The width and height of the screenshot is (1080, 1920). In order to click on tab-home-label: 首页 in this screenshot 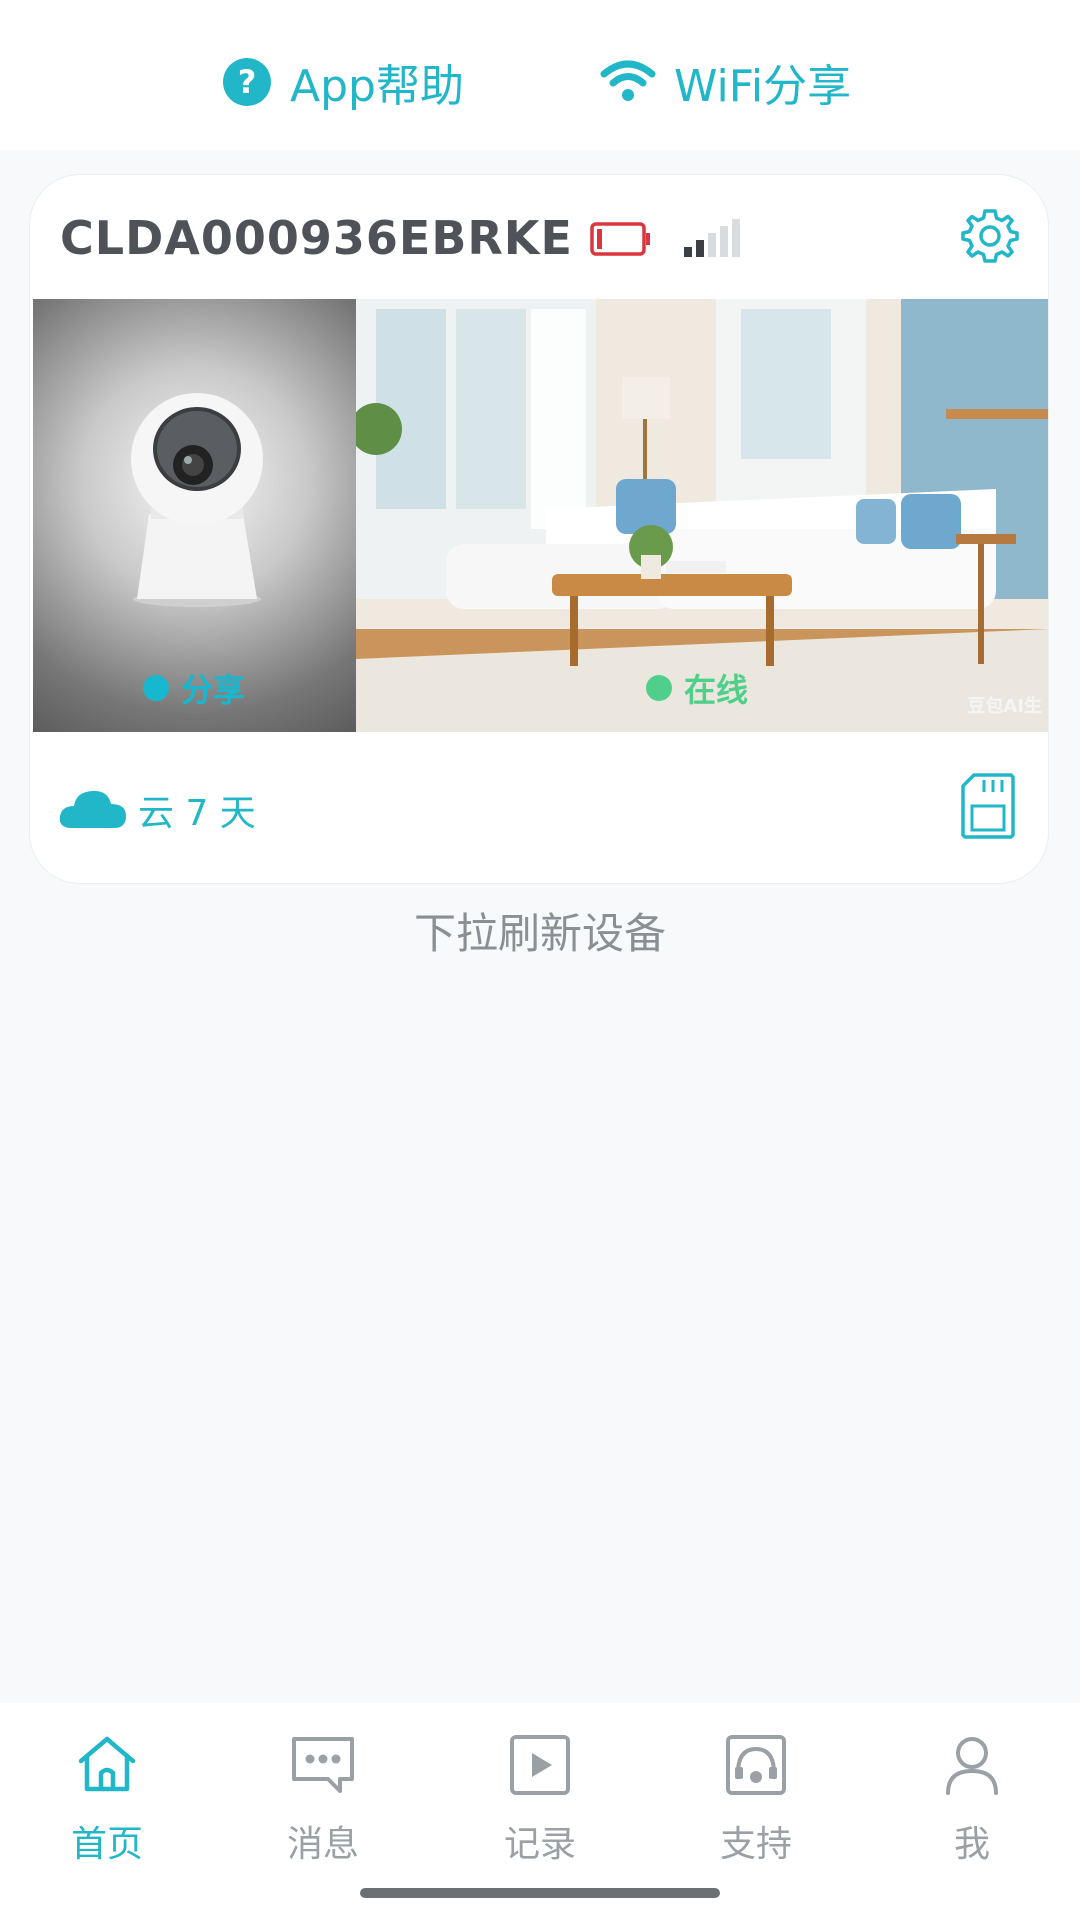, I will do `click(106, 1844)`.